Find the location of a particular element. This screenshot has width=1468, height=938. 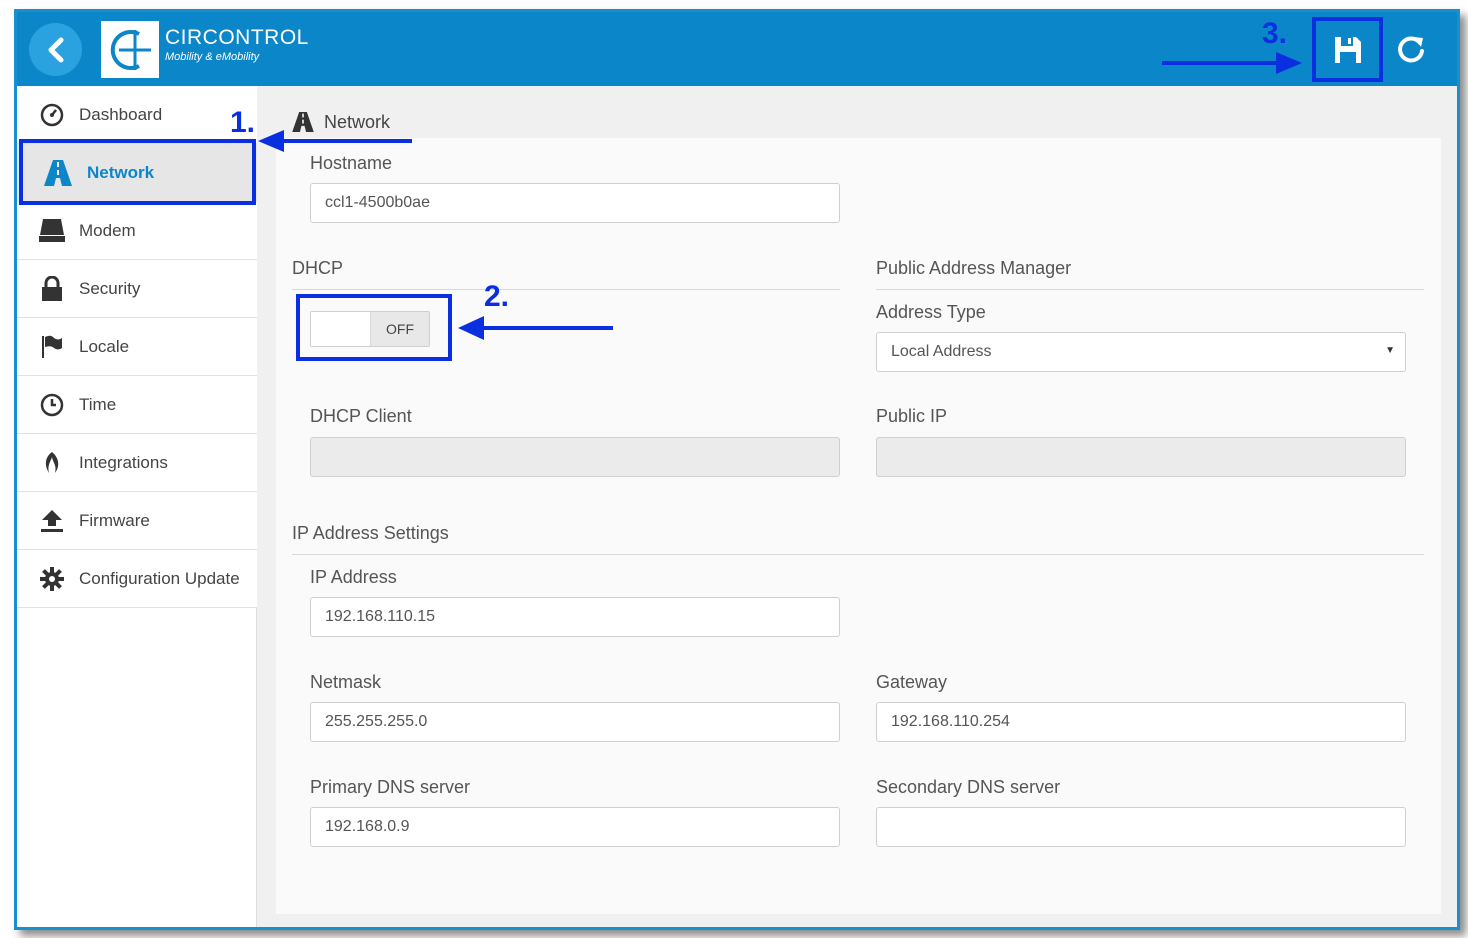

sidebar-item-label: Firmware is located at coordinates (114, 520).